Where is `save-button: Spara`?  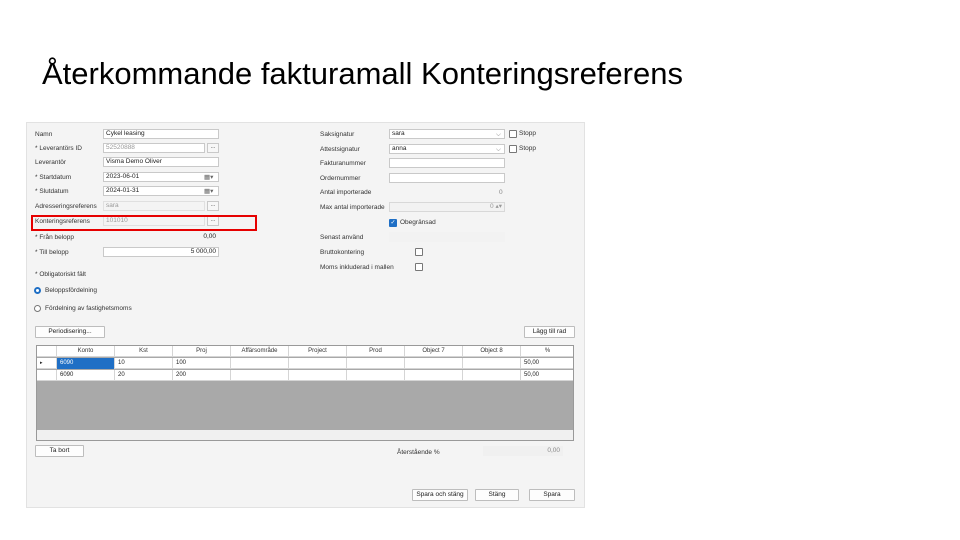
save-button: Spara is located at coordinates (552, 495).